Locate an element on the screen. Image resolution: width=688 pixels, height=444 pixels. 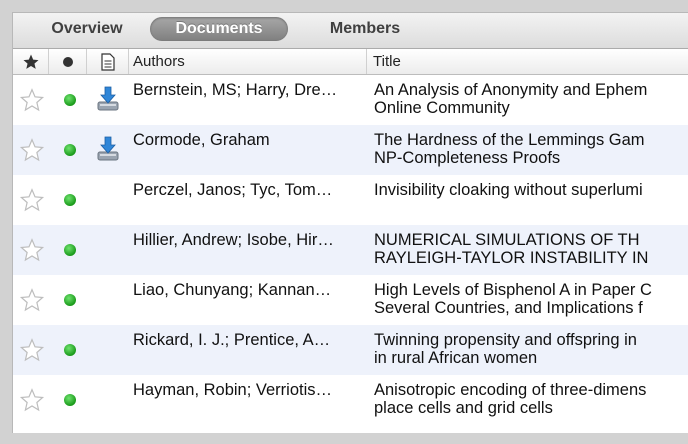
tab-overview: Overview is located at coordinates (87, 29).